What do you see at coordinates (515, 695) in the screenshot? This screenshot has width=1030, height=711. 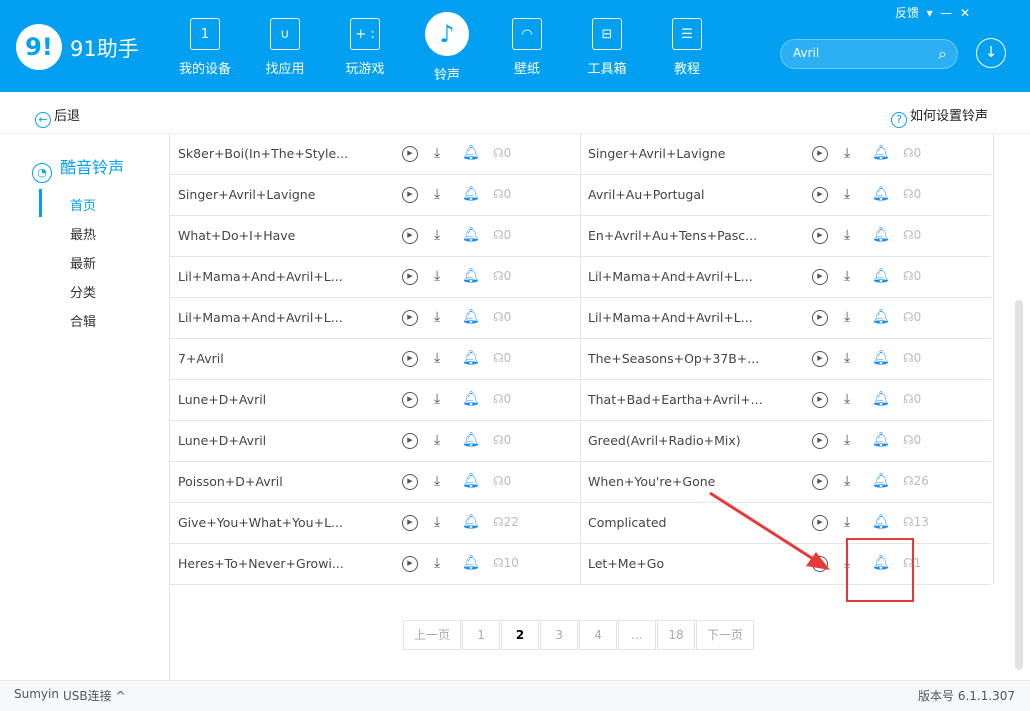 I see `status-bar: Sumyin USB连接 ^ 版本号 6.1.1.307` at bounding box center [515, 695].